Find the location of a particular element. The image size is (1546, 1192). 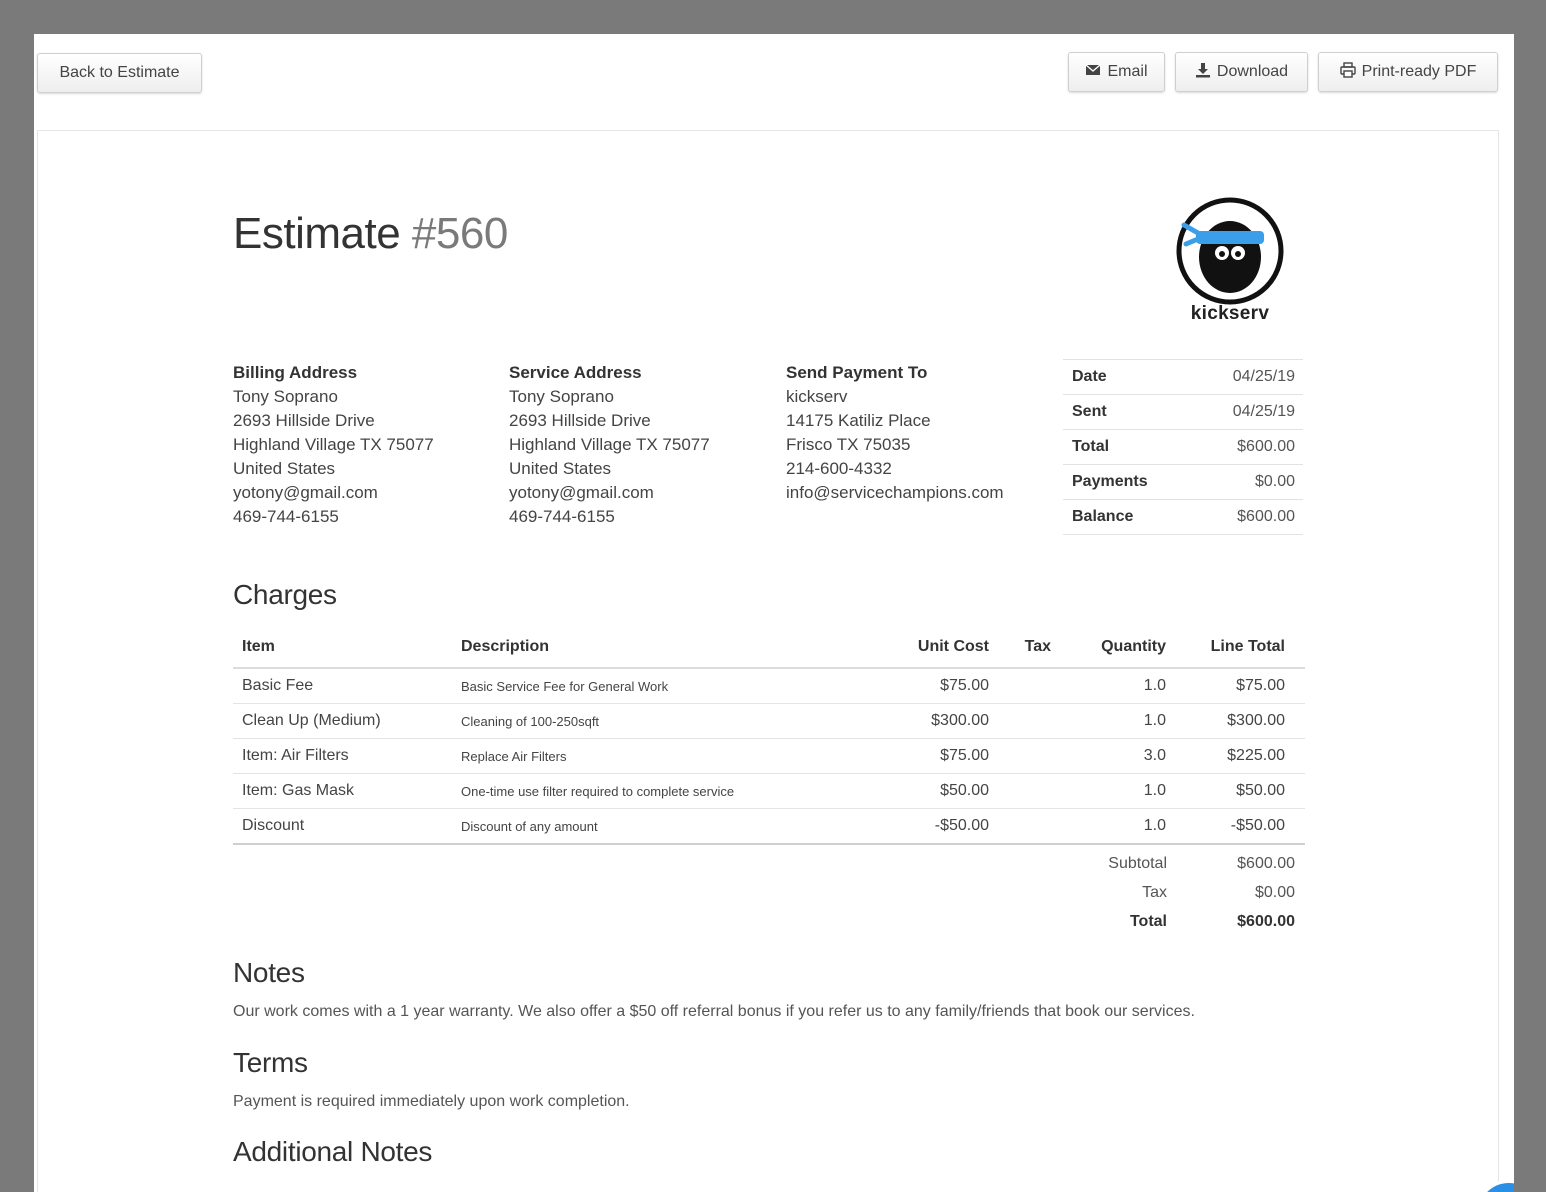

summary-label: Date is located at coordinates (1089, 376).